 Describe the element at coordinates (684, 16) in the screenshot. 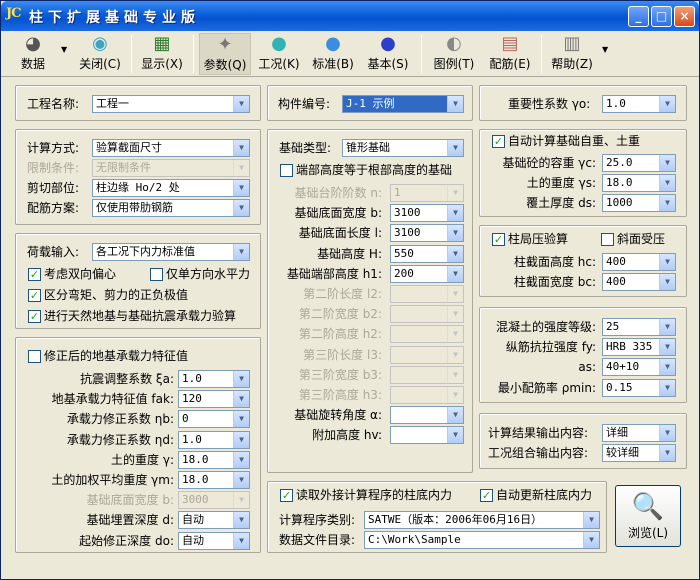

I see `close-button: ×` at that location.